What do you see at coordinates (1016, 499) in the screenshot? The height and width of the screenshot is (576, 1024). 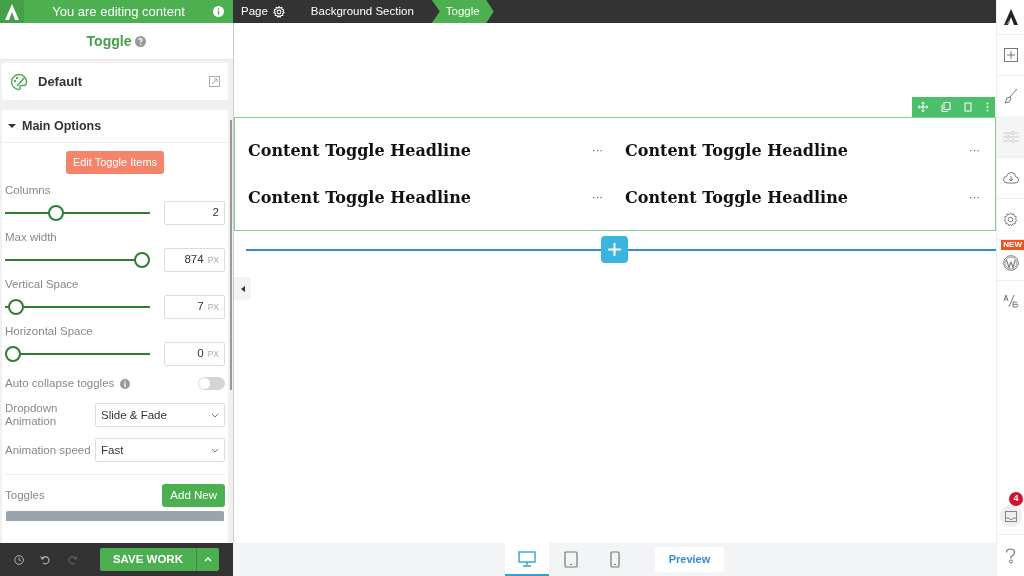 I see `notification-count: 4` at bounding box center [1016, 499].